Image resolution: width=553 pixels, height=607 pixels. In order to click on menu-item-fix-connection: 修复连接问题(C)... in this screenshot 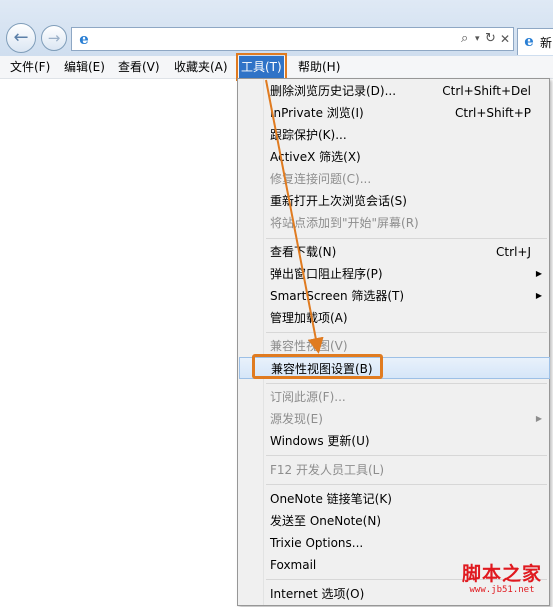, I will do `click(393, 179)`.